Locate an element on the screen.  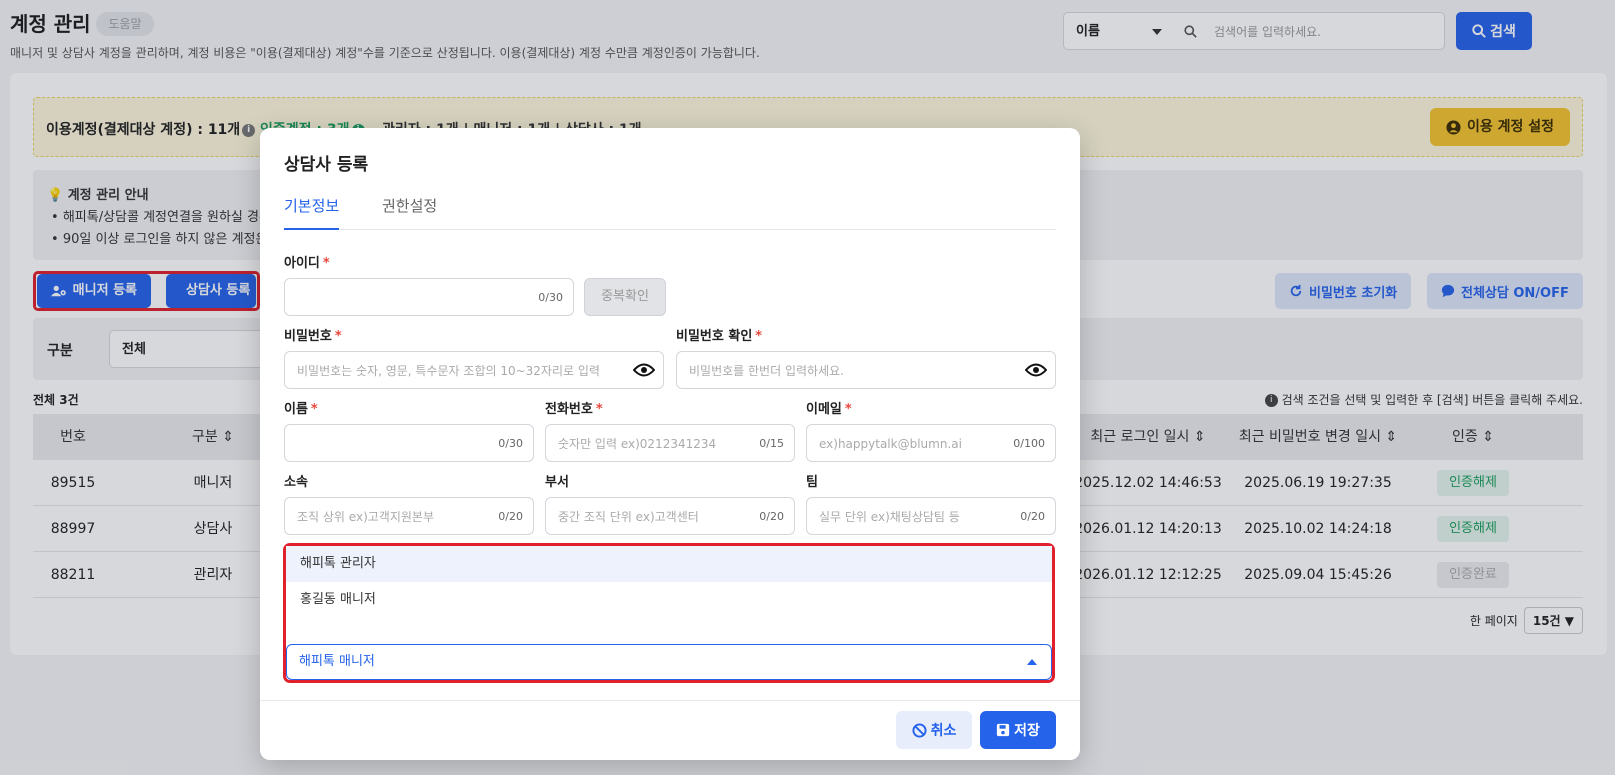
team-placeholder: 실무 단위 ex)채팅상담팀 등 is located at coordinates (889, 517).